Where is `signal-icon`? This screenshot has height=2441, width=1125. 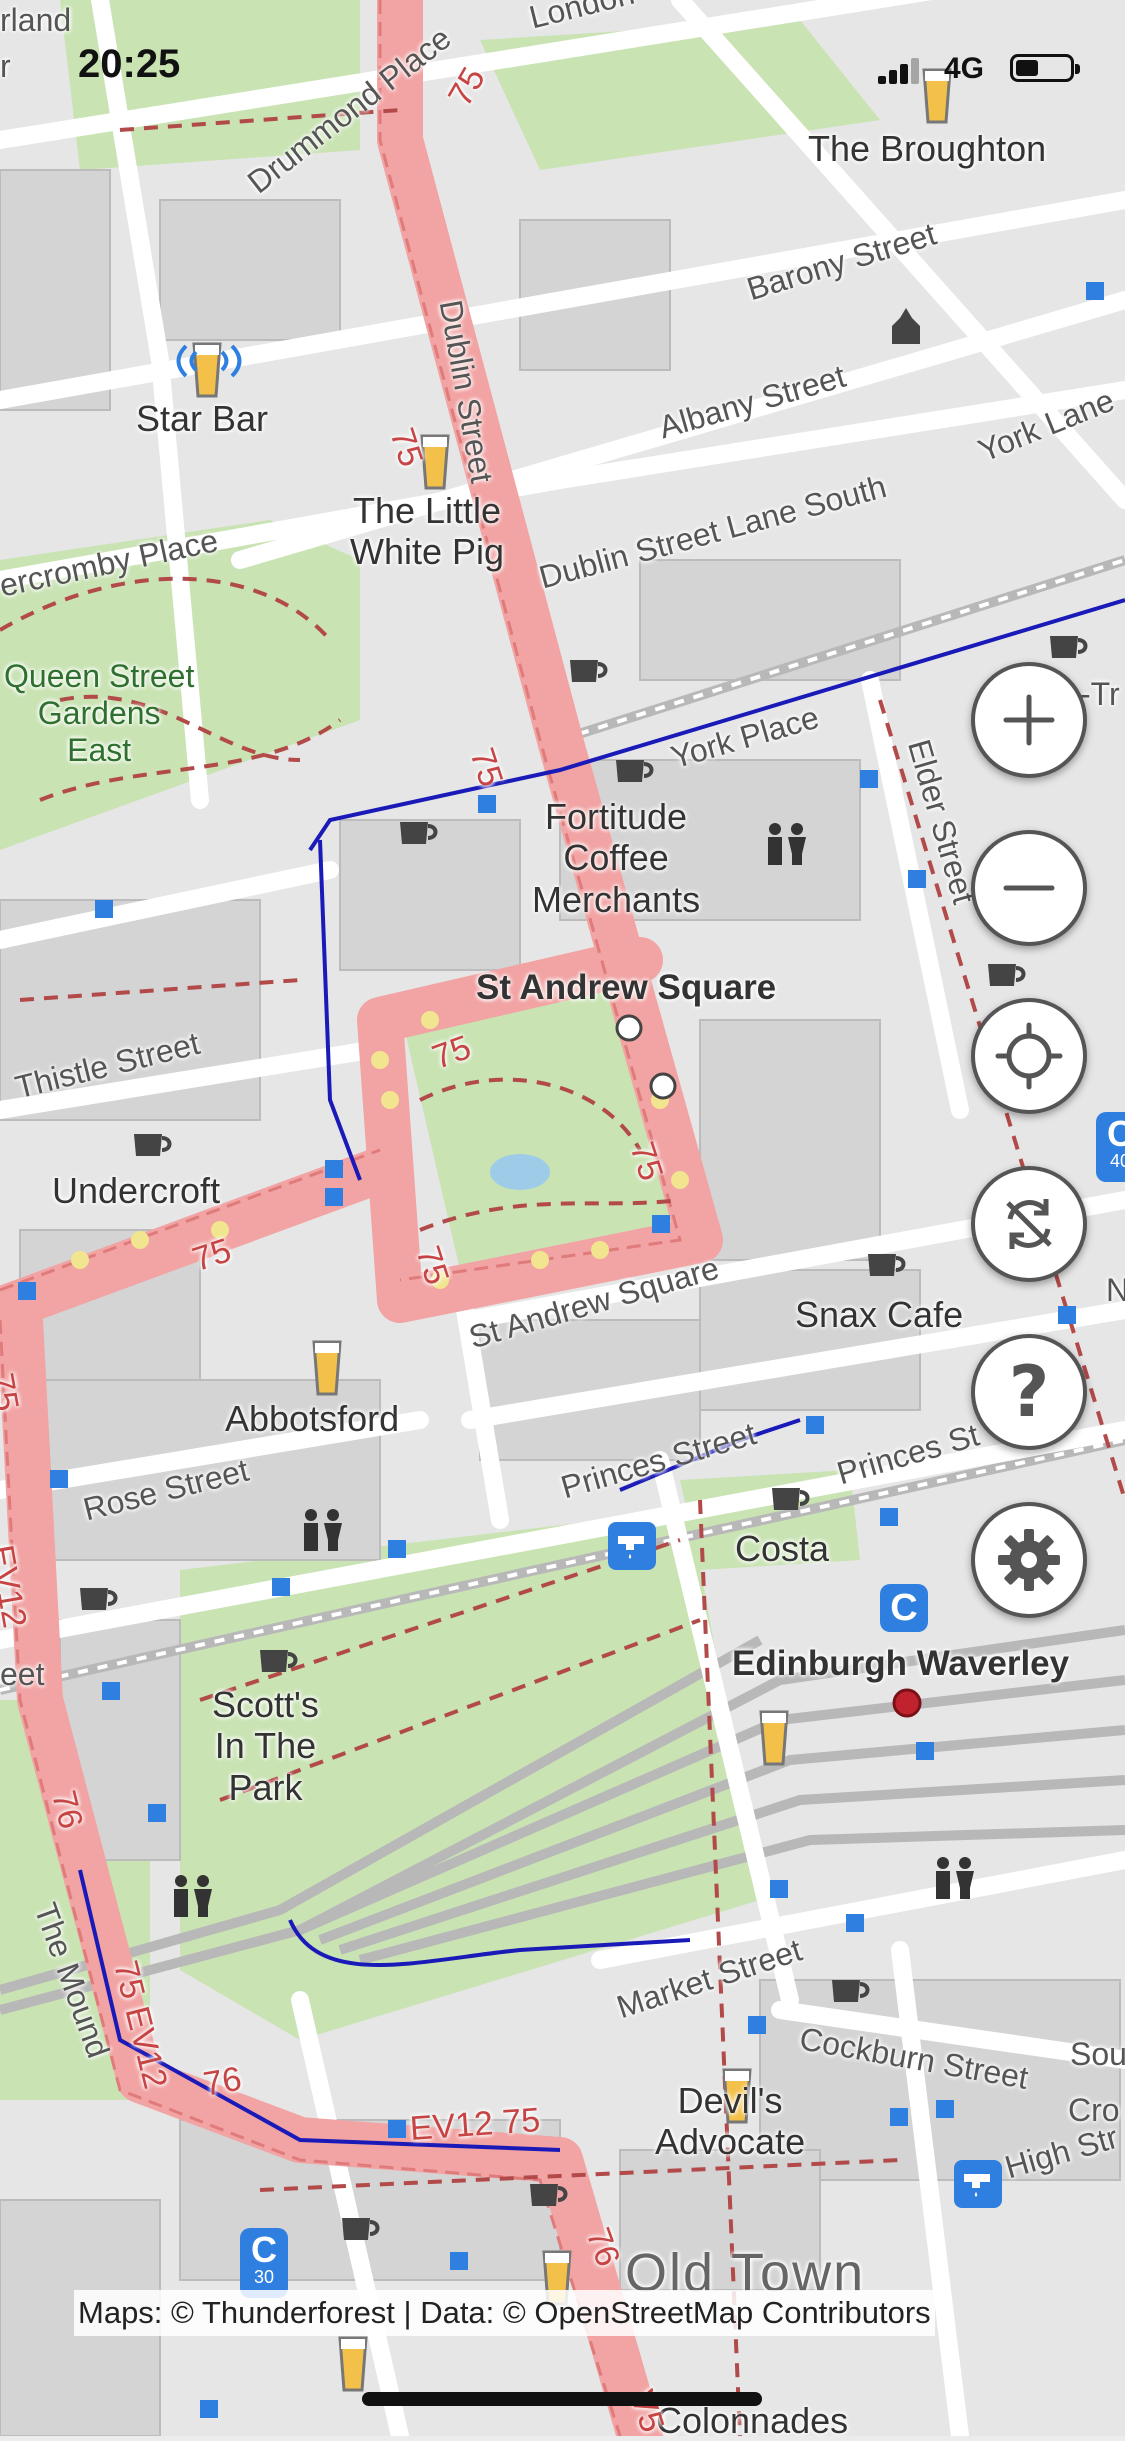
signal-icon is located at coordinates (898, 71).